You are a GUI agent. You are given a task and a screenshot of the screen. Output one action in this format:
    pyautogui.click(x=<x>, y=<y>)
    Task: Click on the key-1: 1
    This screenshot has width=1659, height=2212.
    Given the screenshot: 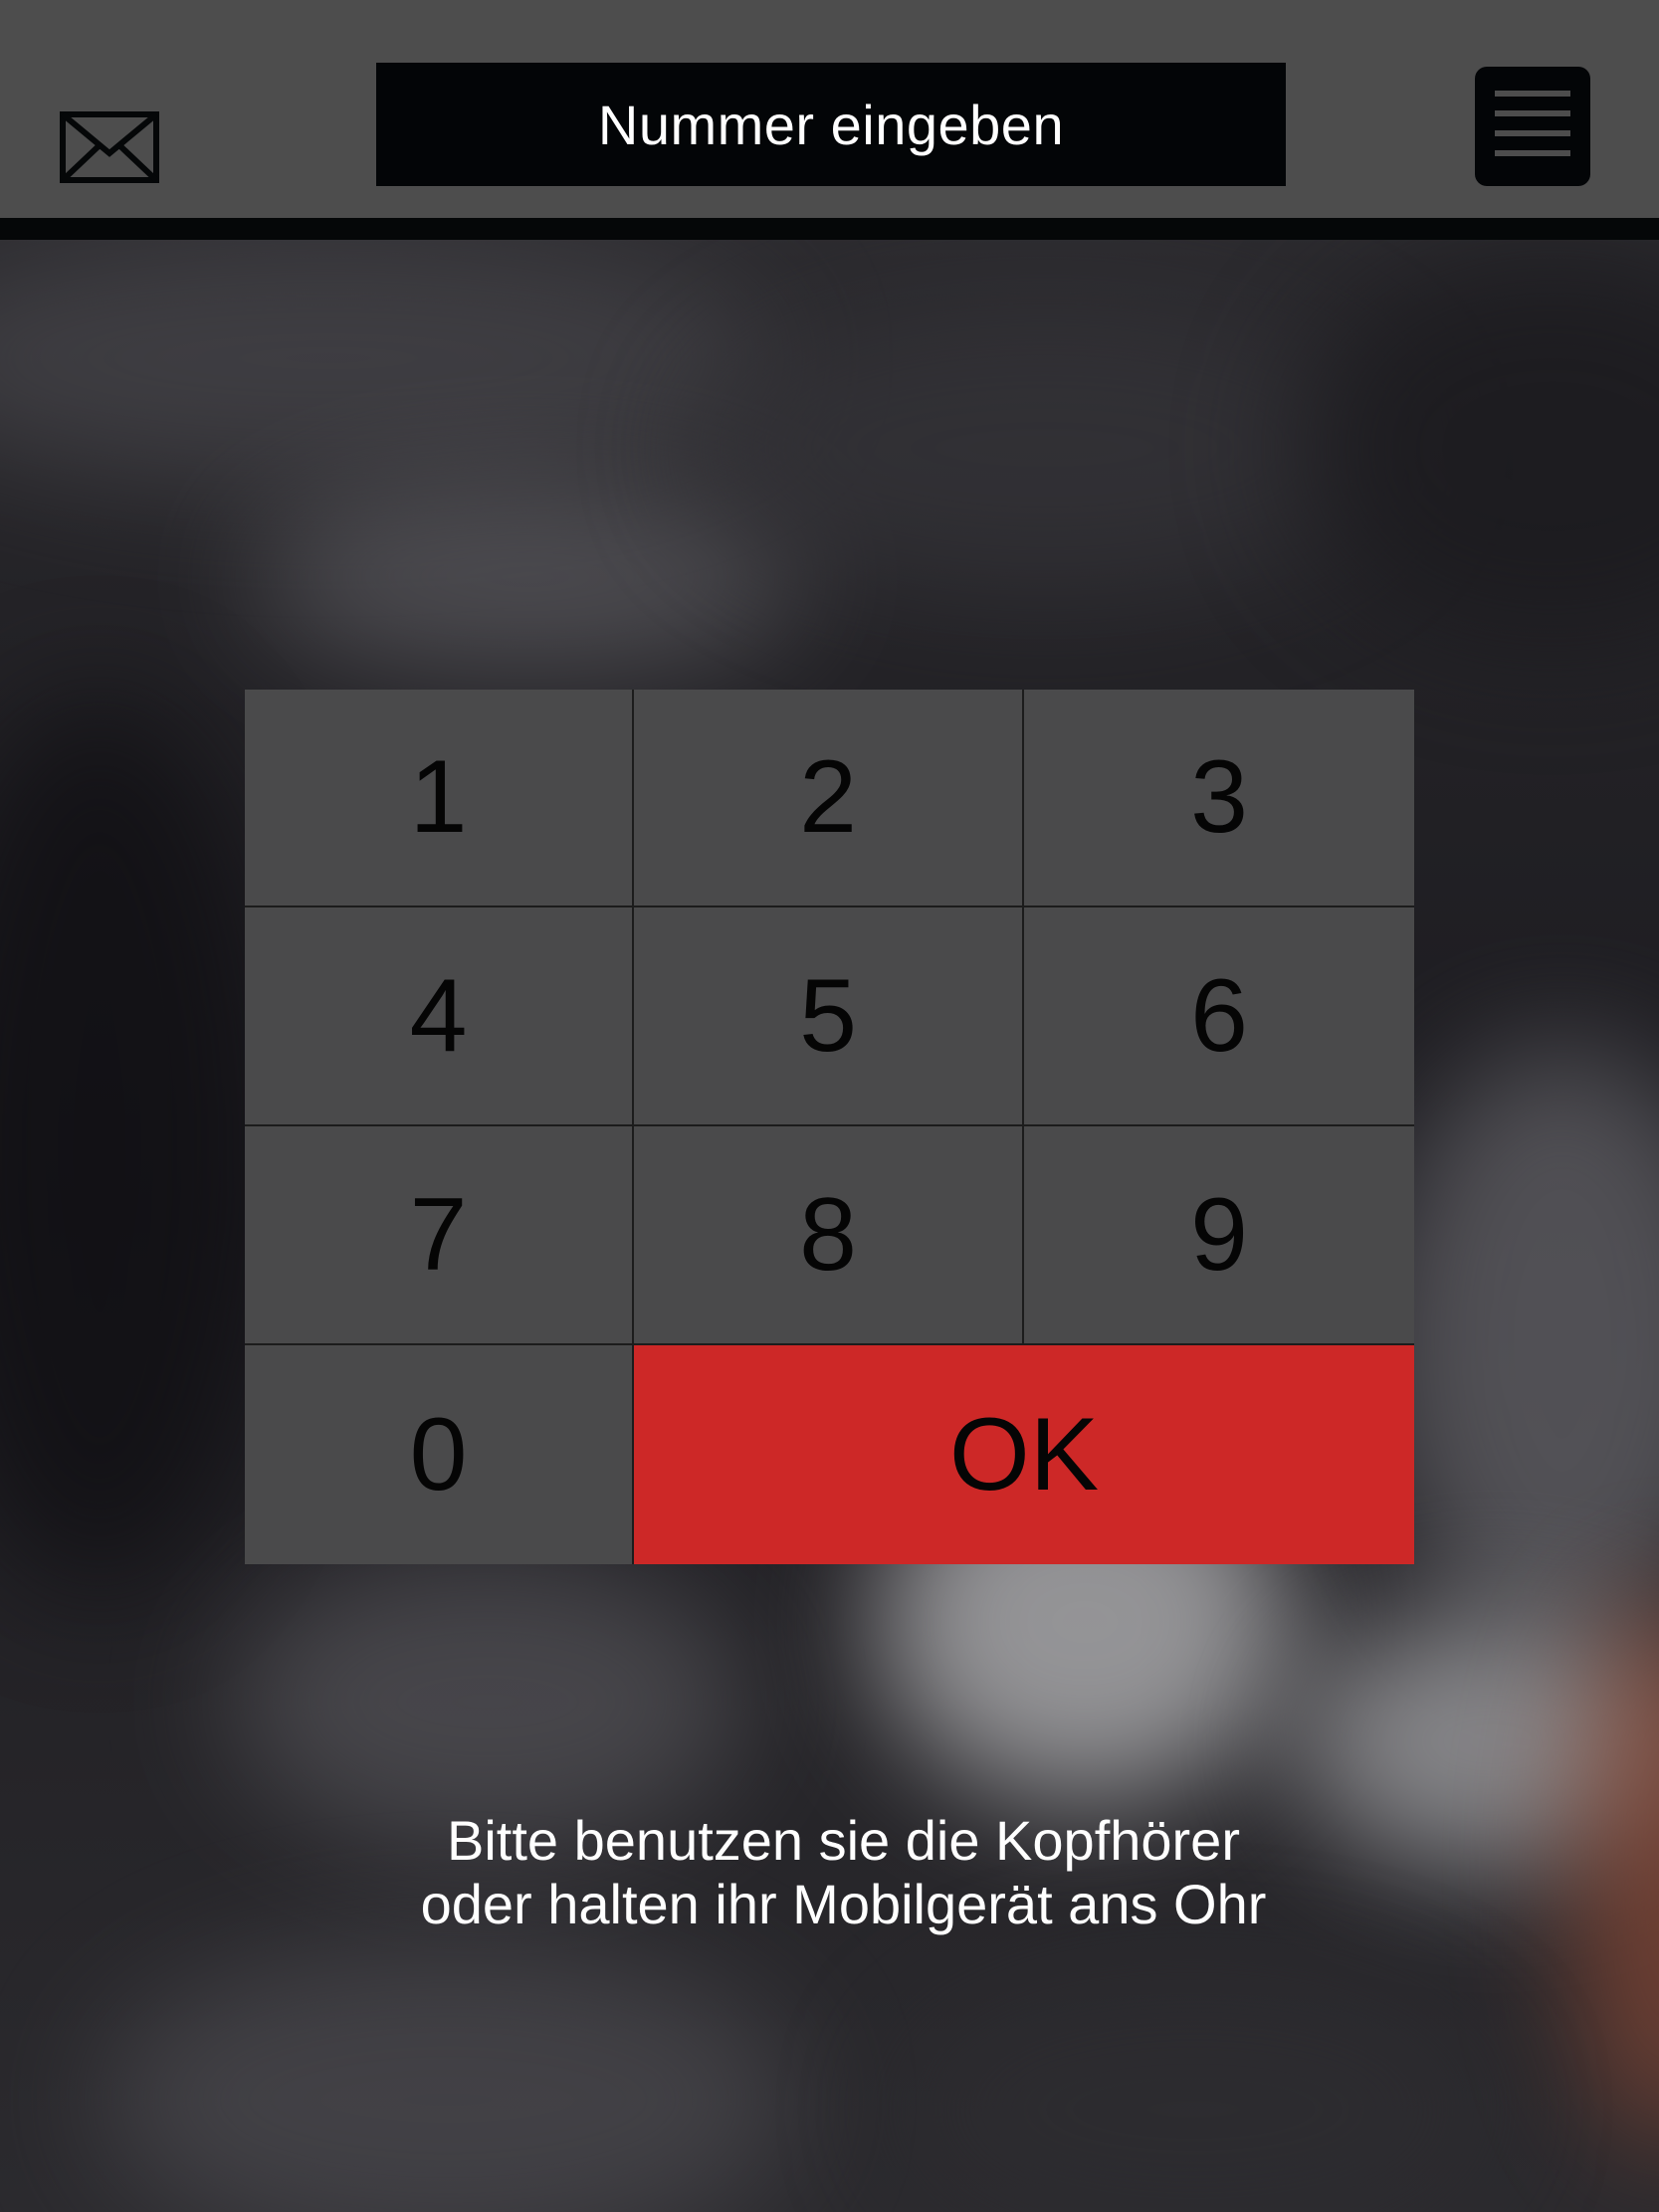 What is the action you would take?
    pyautogui.click(x=439, y=798)
    